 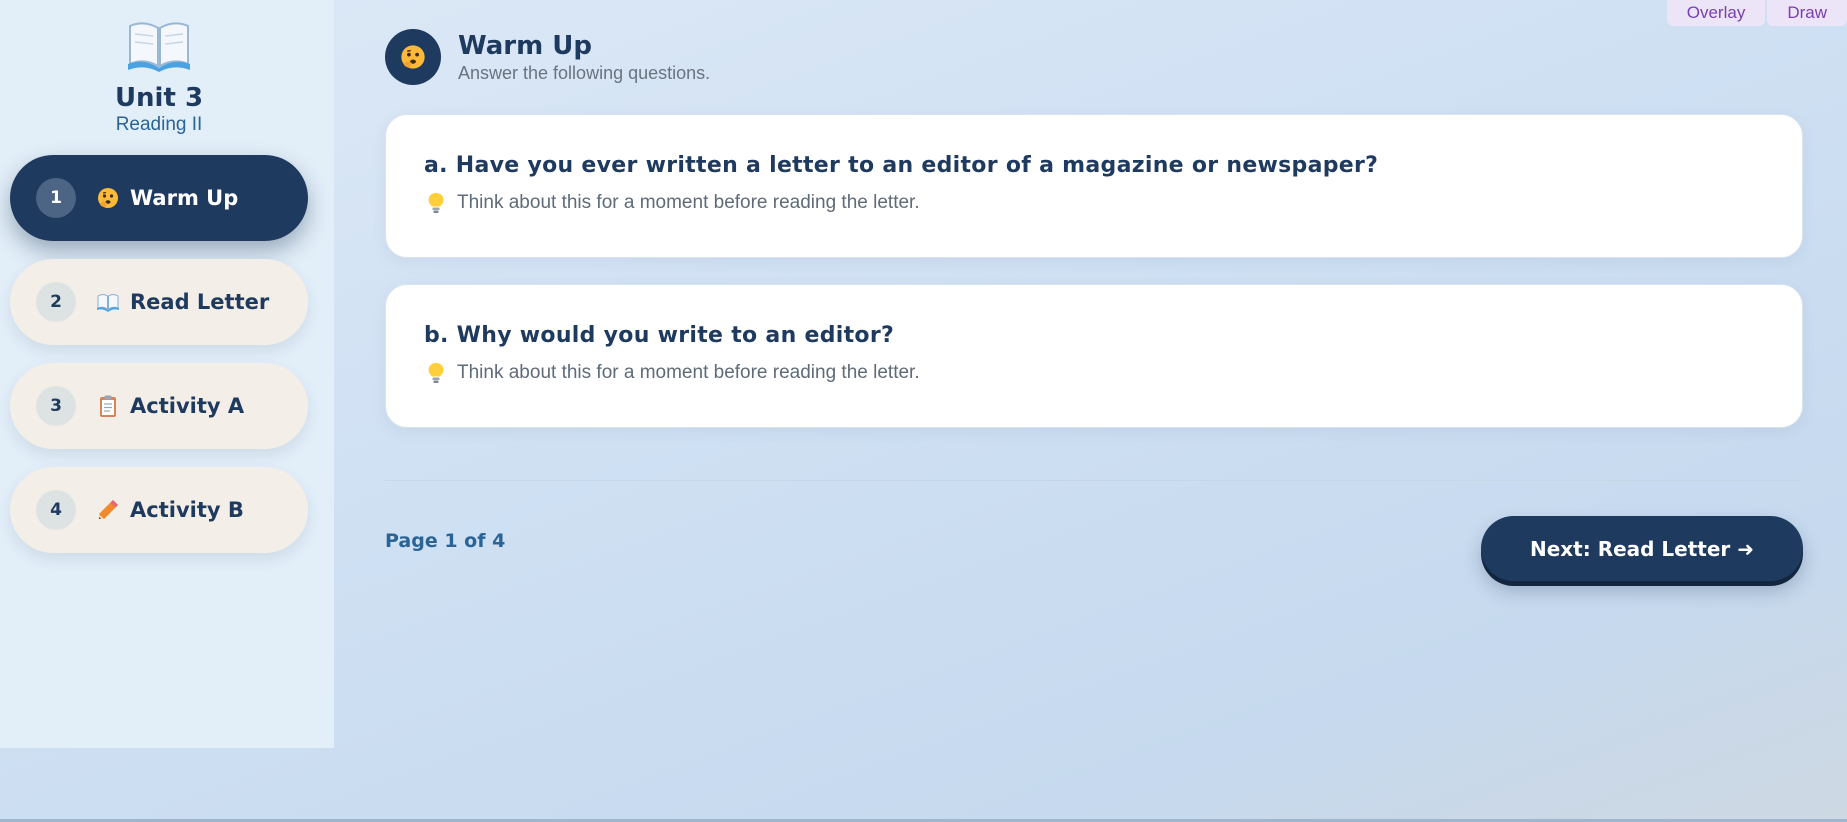 I want to click on section-header: Warm Up Answer the following questions., so click(x=547, y=57).